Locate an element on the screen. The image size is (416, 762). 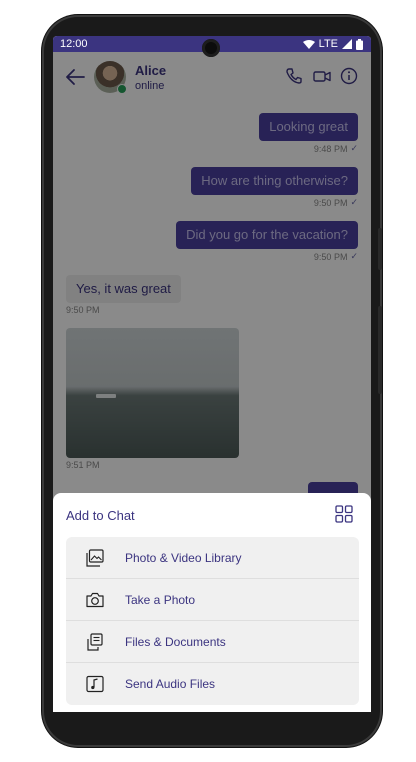
front-camera is located at coordinates (211, 48).